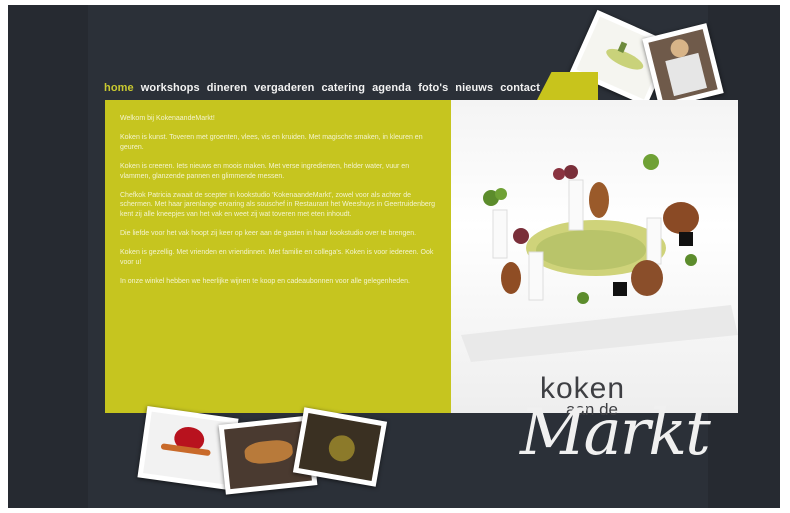 The height and width of the screenshot is (513, 790). Describe the element at coordinates (433, 88) in the screenshot. I see `nav-item-fotos: foto's` at that location.